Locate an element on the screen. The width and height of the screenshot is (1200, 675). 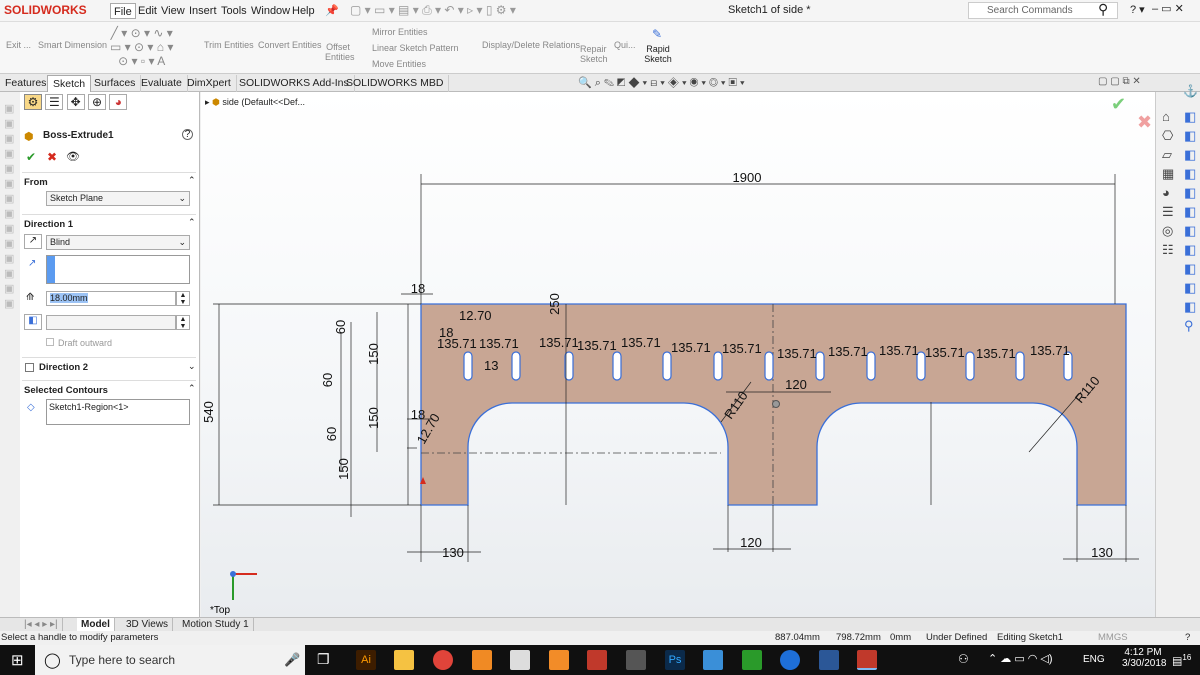
dim-gap-120: 120 is located at coordinates (796, 384).